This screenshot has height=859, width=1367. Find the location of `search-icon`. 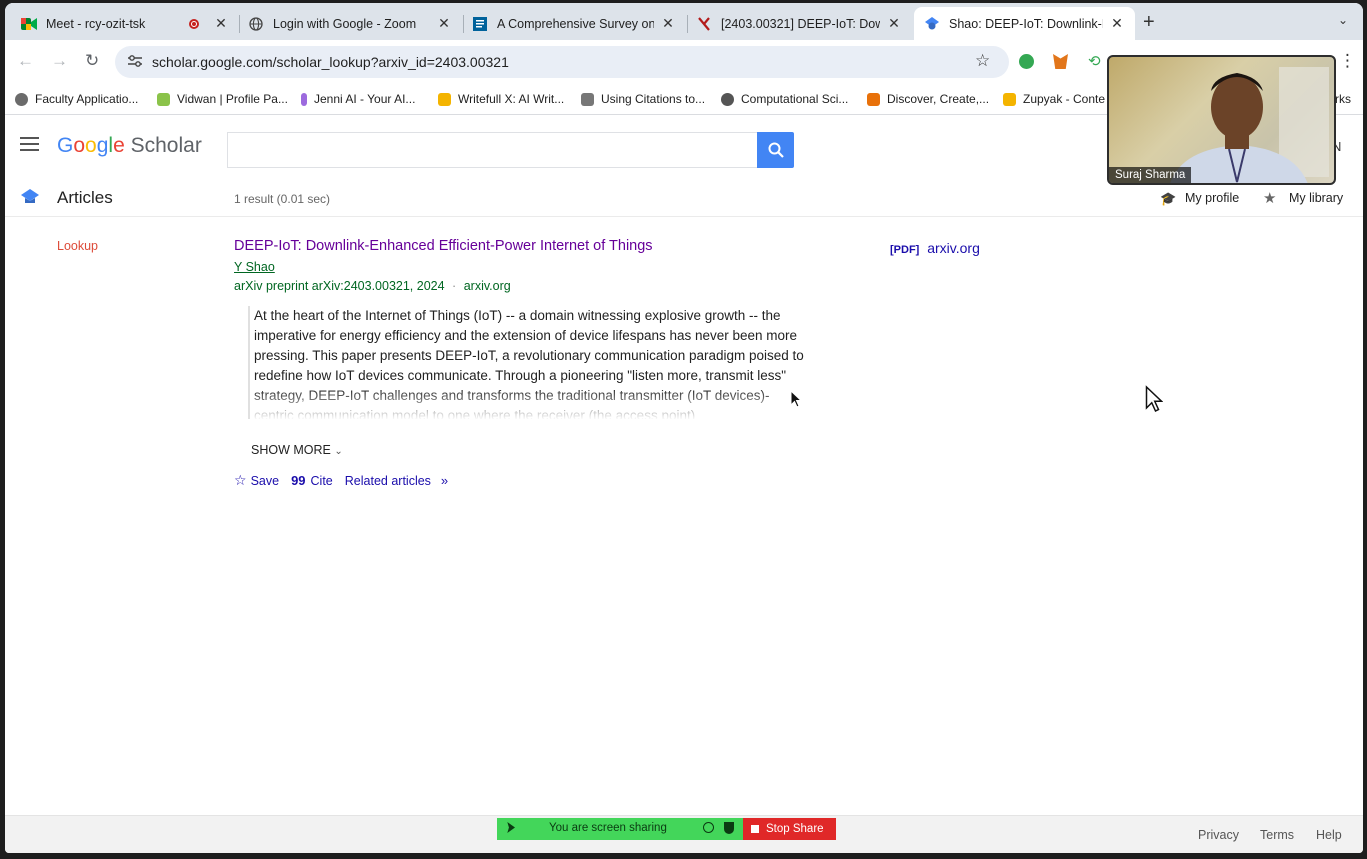

search-icon is located at coordinates (776, 150).